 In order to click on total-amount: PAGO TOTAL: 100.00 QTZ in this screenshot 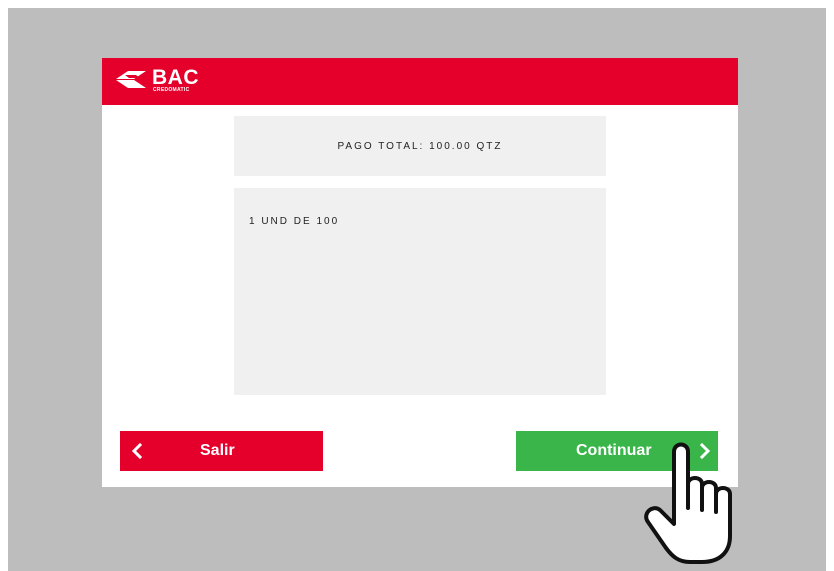, I will do `click(420, 146)`.